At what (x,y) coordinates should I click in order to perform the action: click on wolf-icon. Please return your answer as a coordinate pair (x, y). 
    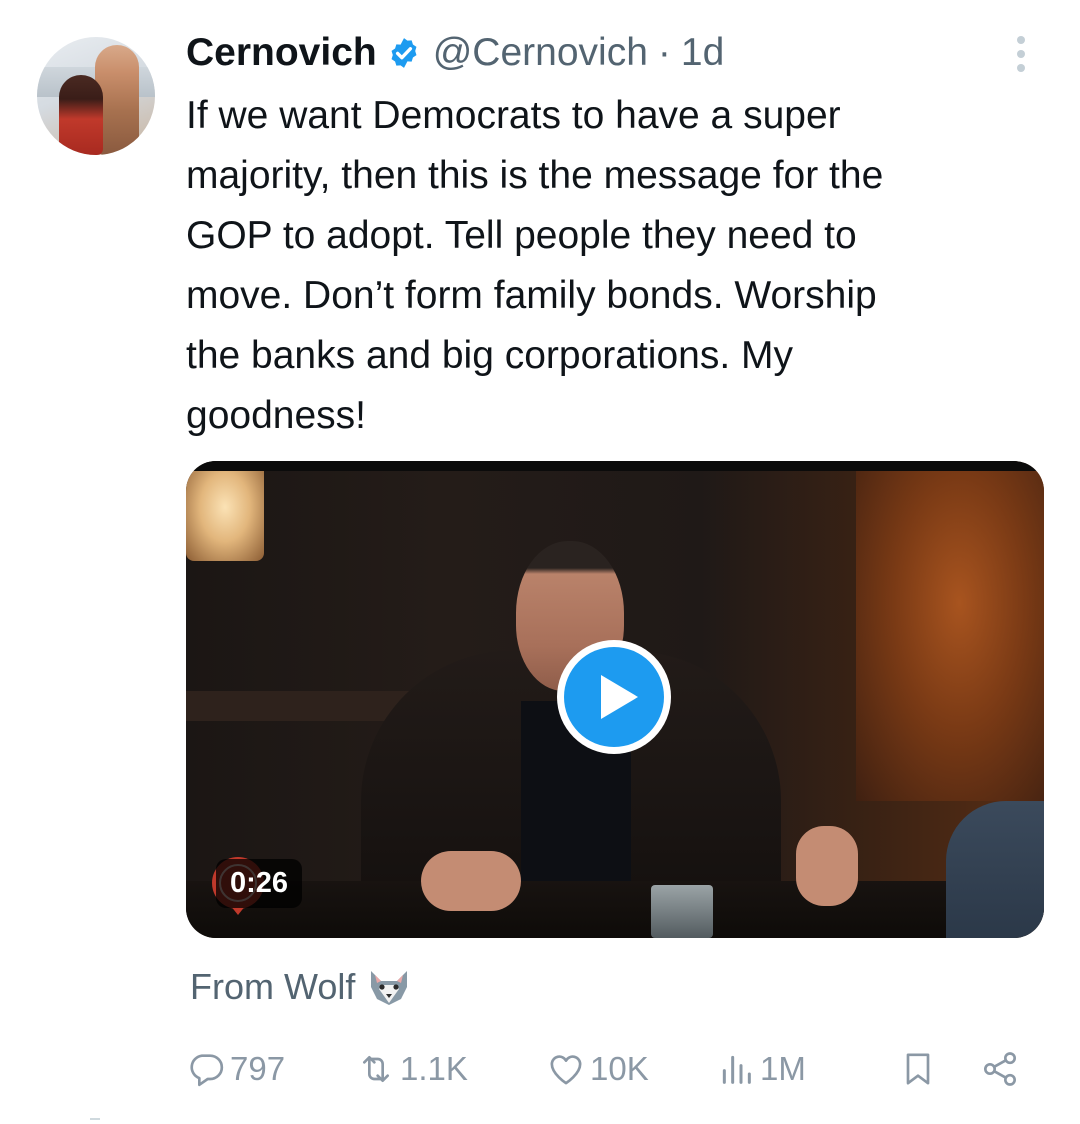
    Looking at the image, I should click on (389, 988).